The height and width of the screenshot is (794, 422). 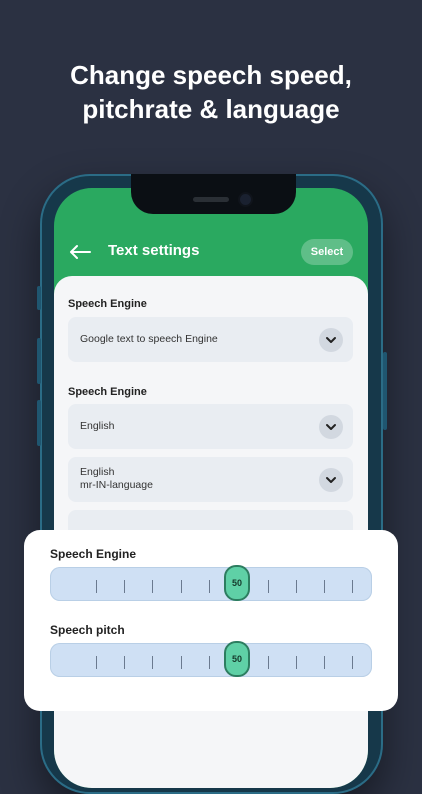 I want to click on voice-dropdown: English mr-IN-language, so click(x=210, y=479).